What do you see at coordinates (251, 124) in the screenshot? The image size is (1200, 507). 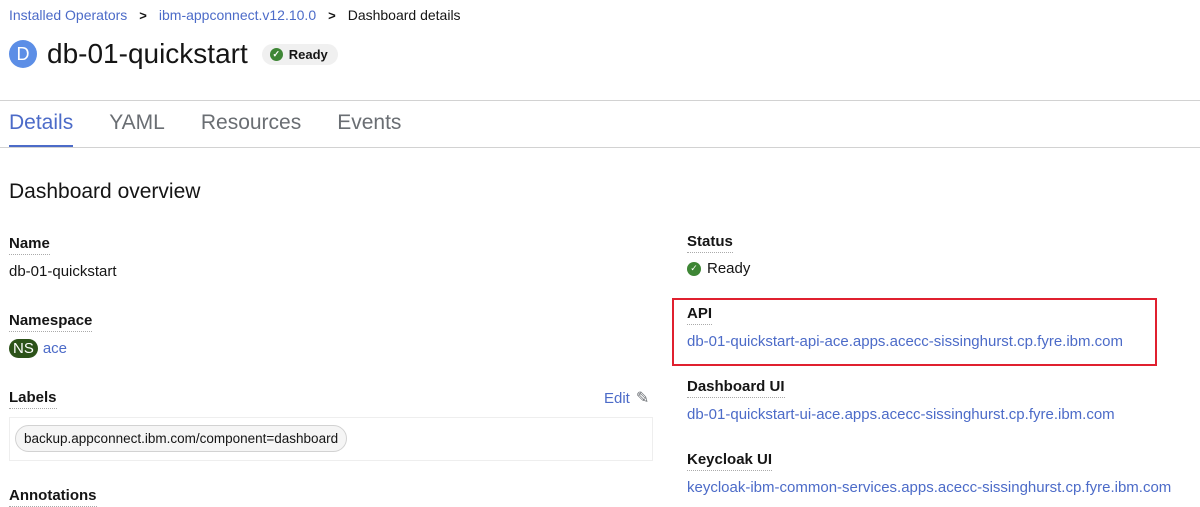 I see `tab-resources: Resources` at bounding box center [251, 124].